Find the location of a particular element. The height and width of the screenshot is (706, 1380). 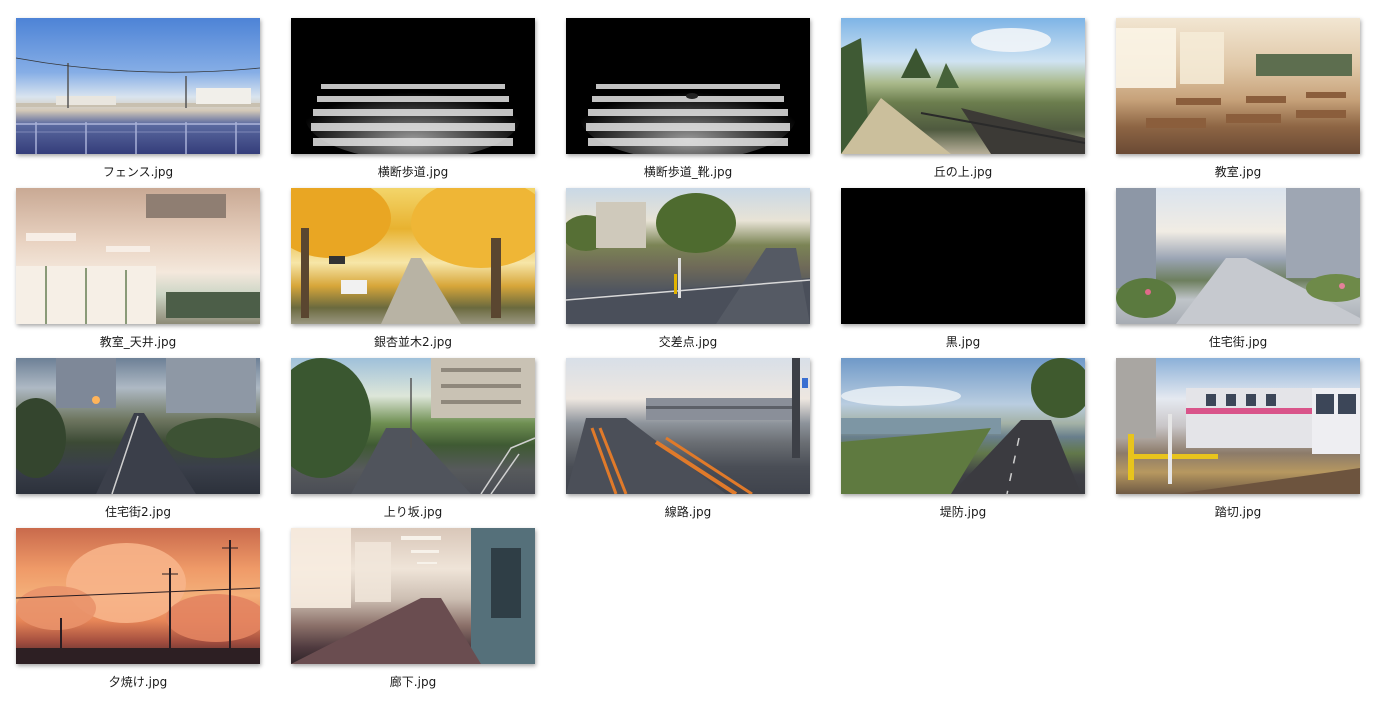

thumbnail-slope is located at coordinates (413, 426).